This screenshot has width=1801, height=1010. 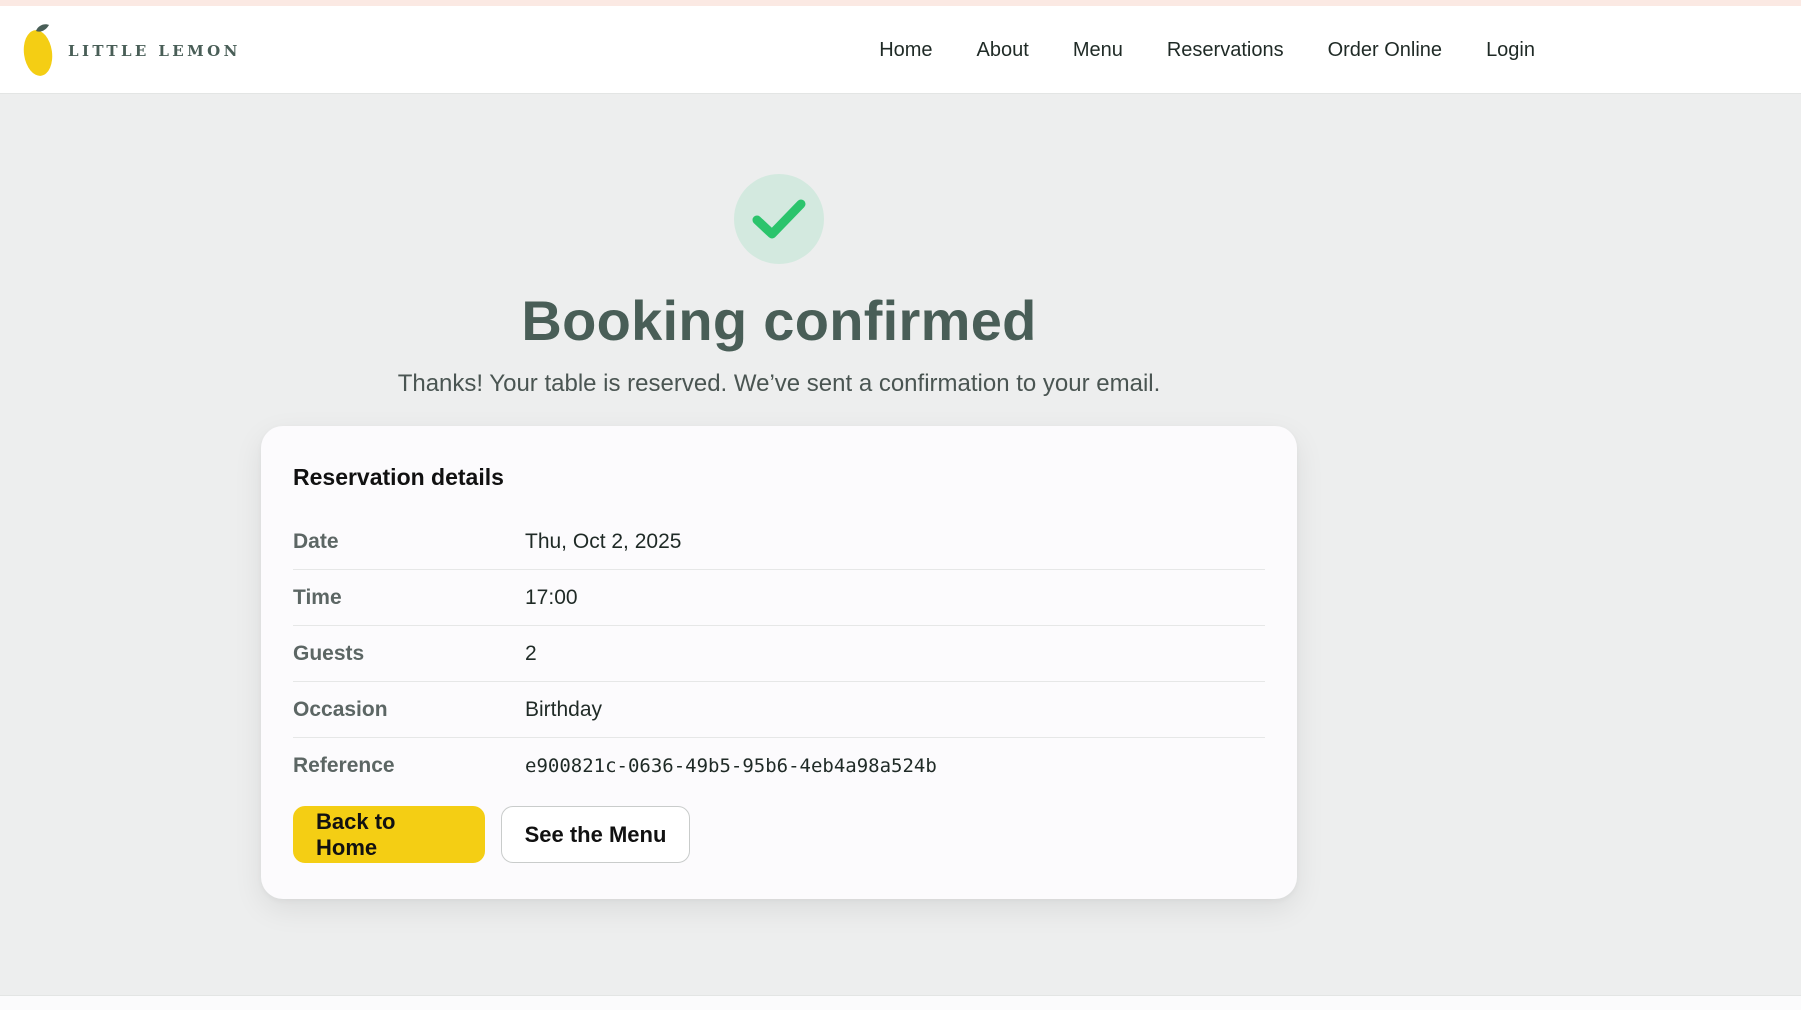 I want to click on reference-code: e900821c-0636-49b5-95b6-4eb4a98a524b, so click(x=731, y=766).